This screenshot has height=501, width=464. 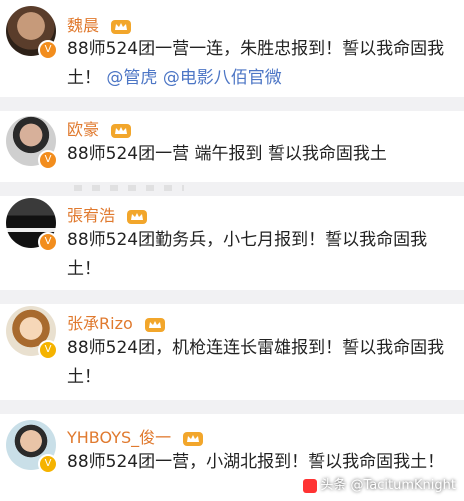 What do you see at coordinates (116, 322) in the screenshot?
I see `user-name: 张承Rizo` at bounding box center [116, 322].